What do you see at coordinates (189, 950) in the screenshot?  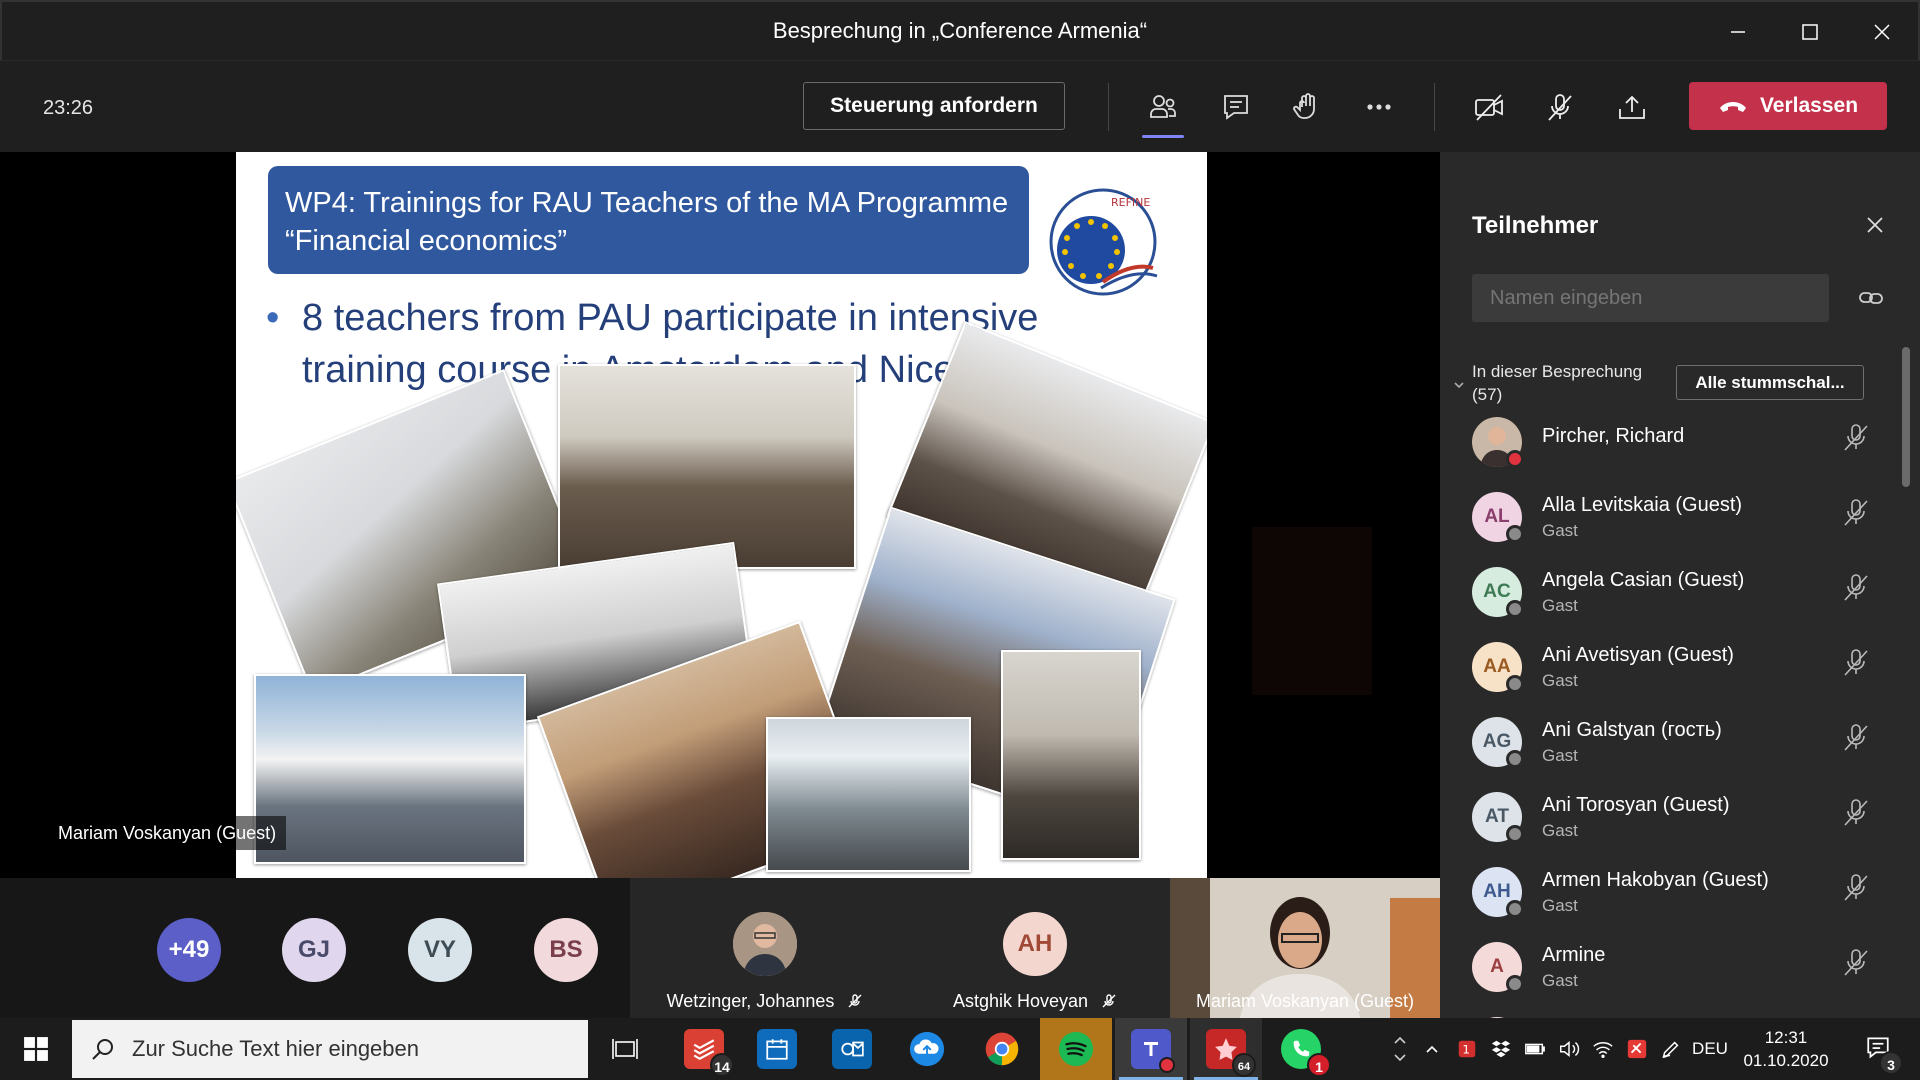 I see `avatar: +49` at bounding box center [189, 950].